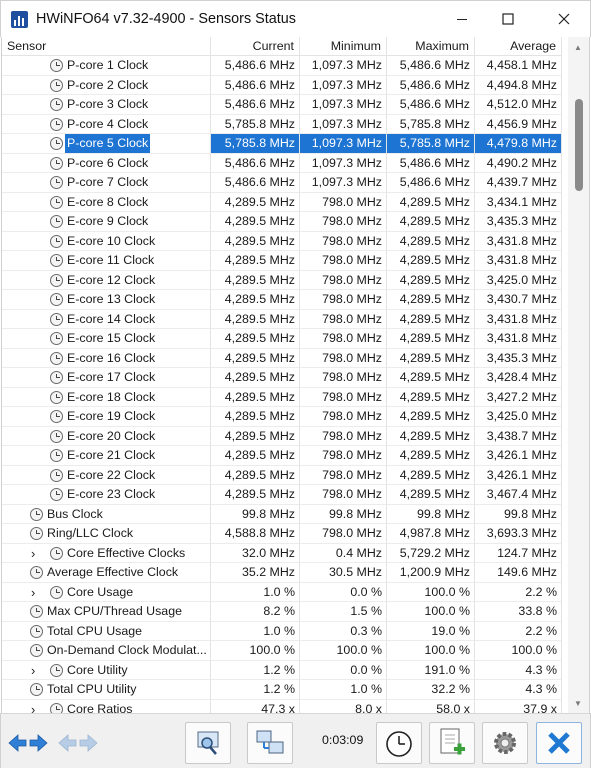  I want to click on scrollbar-thumb, so click(579, 145).